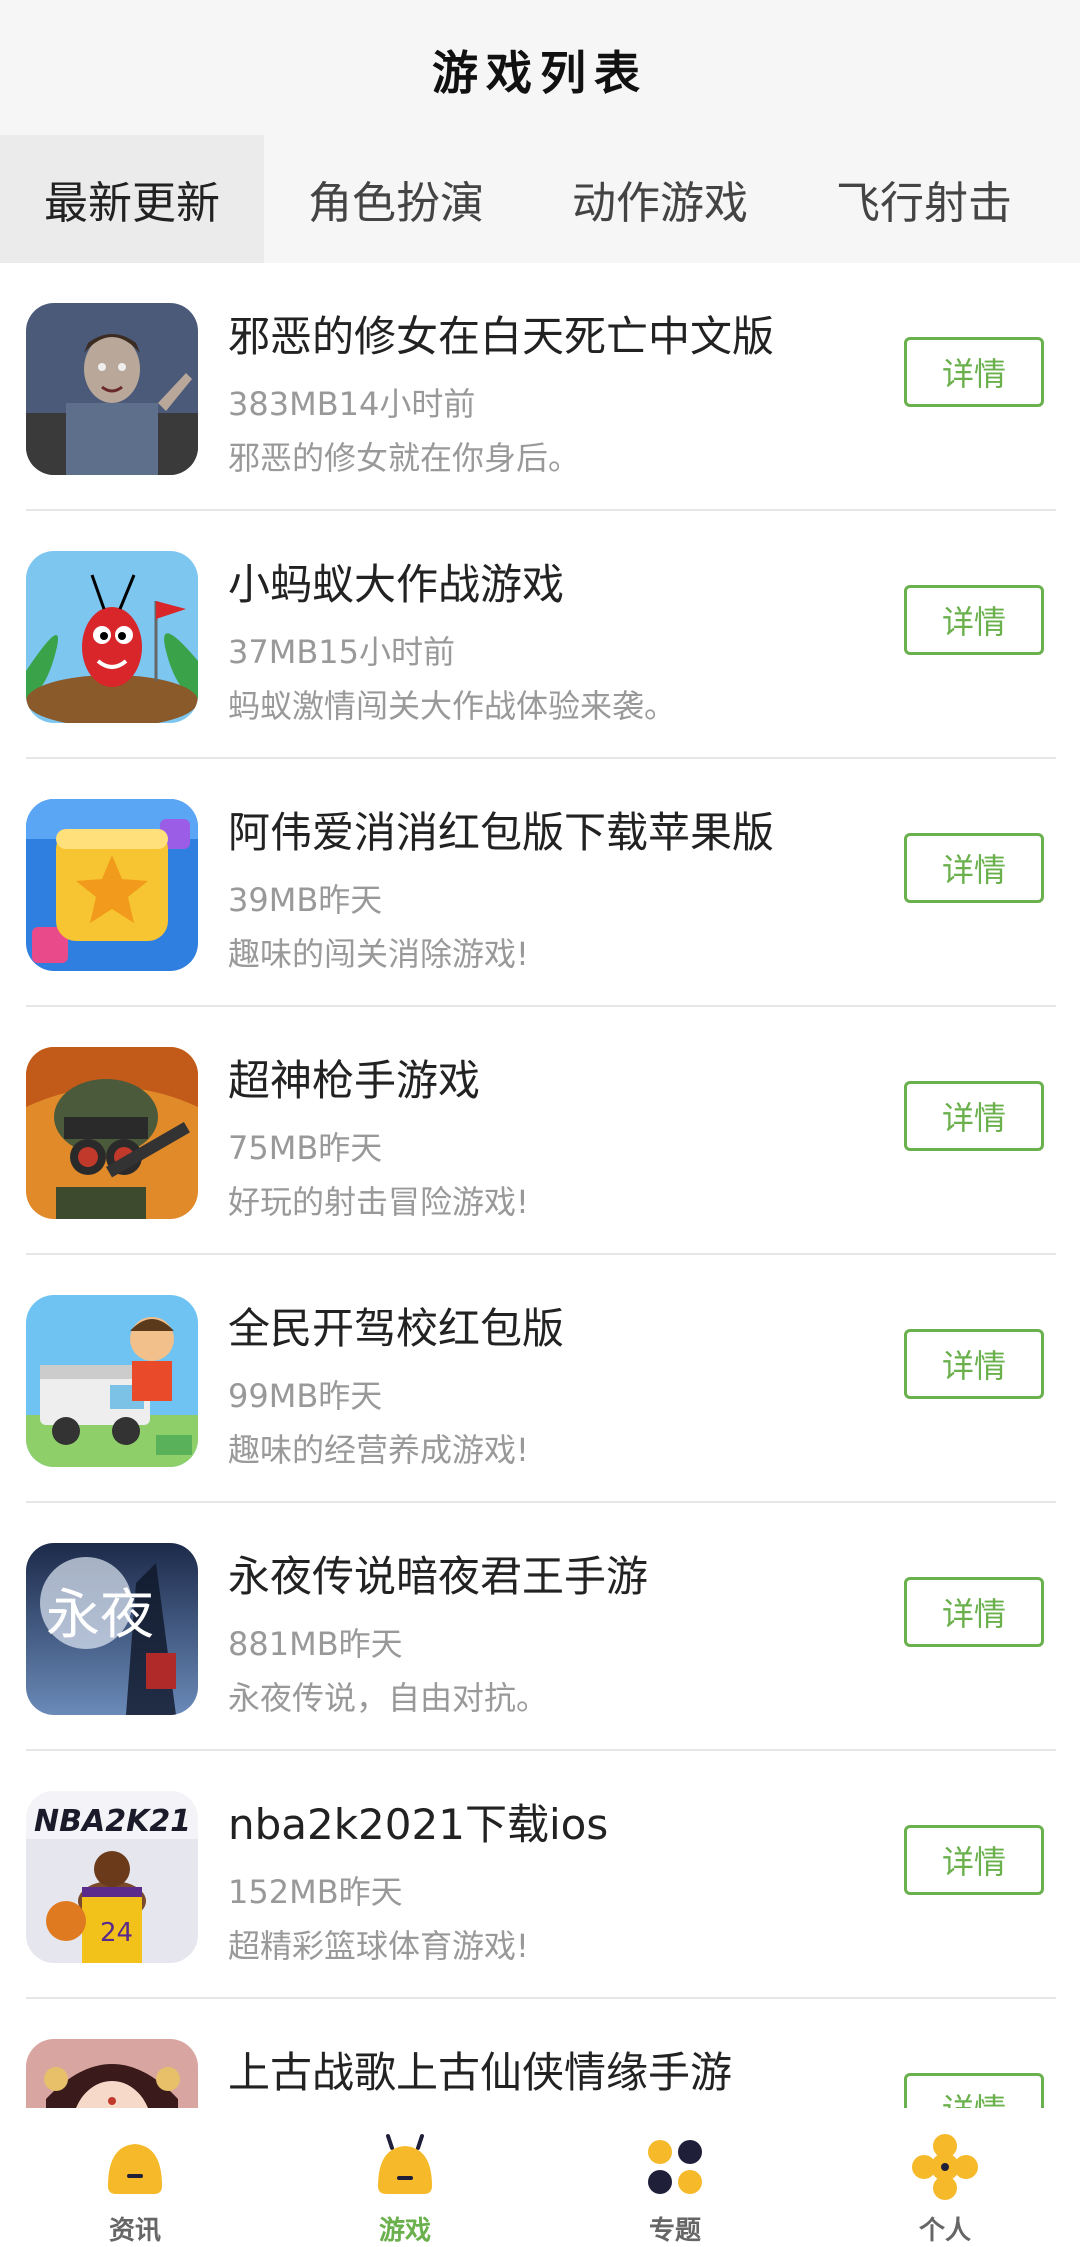 The image size is (1080, 2247). What do you see at coordinates (352, 404) in the screenshot?
I see `game-meta: 383MB14小时前` at bounding box center [352, 404].